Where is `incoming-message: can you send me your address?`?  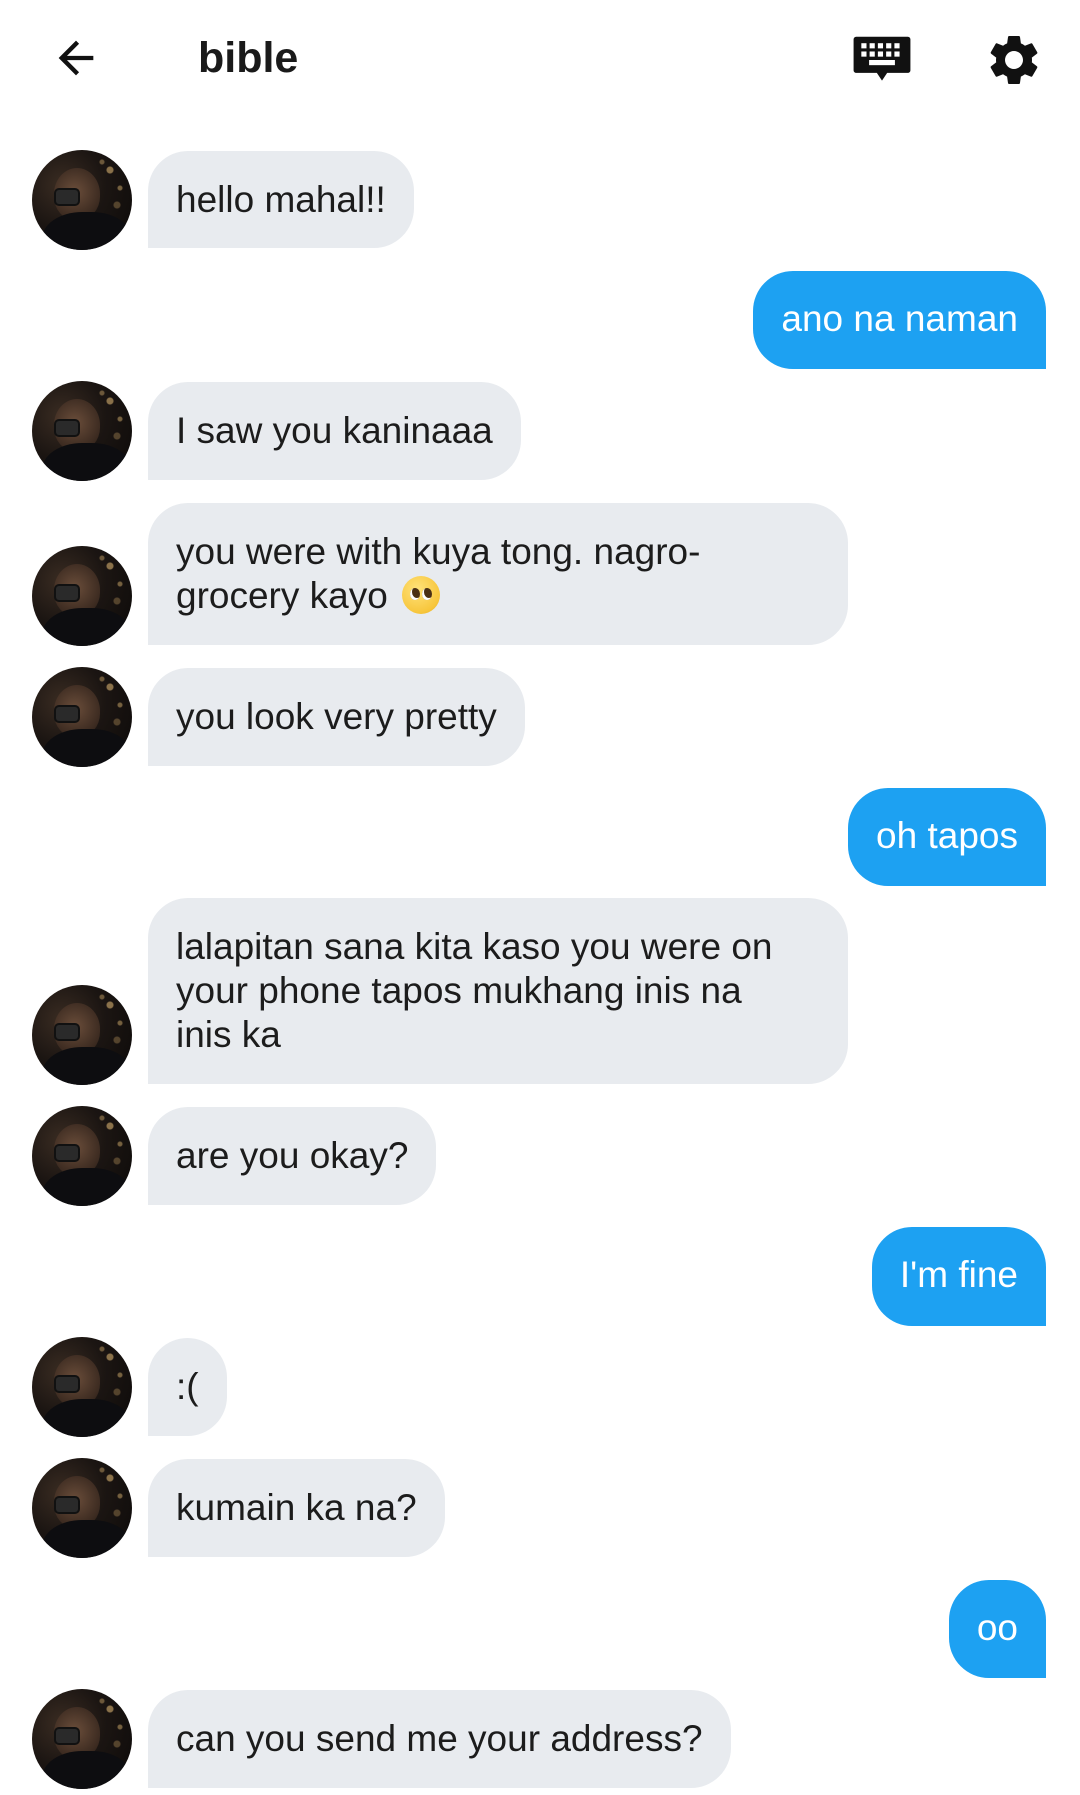 incoming-message: can you send me your address? is located at coordinates (439, 1739).